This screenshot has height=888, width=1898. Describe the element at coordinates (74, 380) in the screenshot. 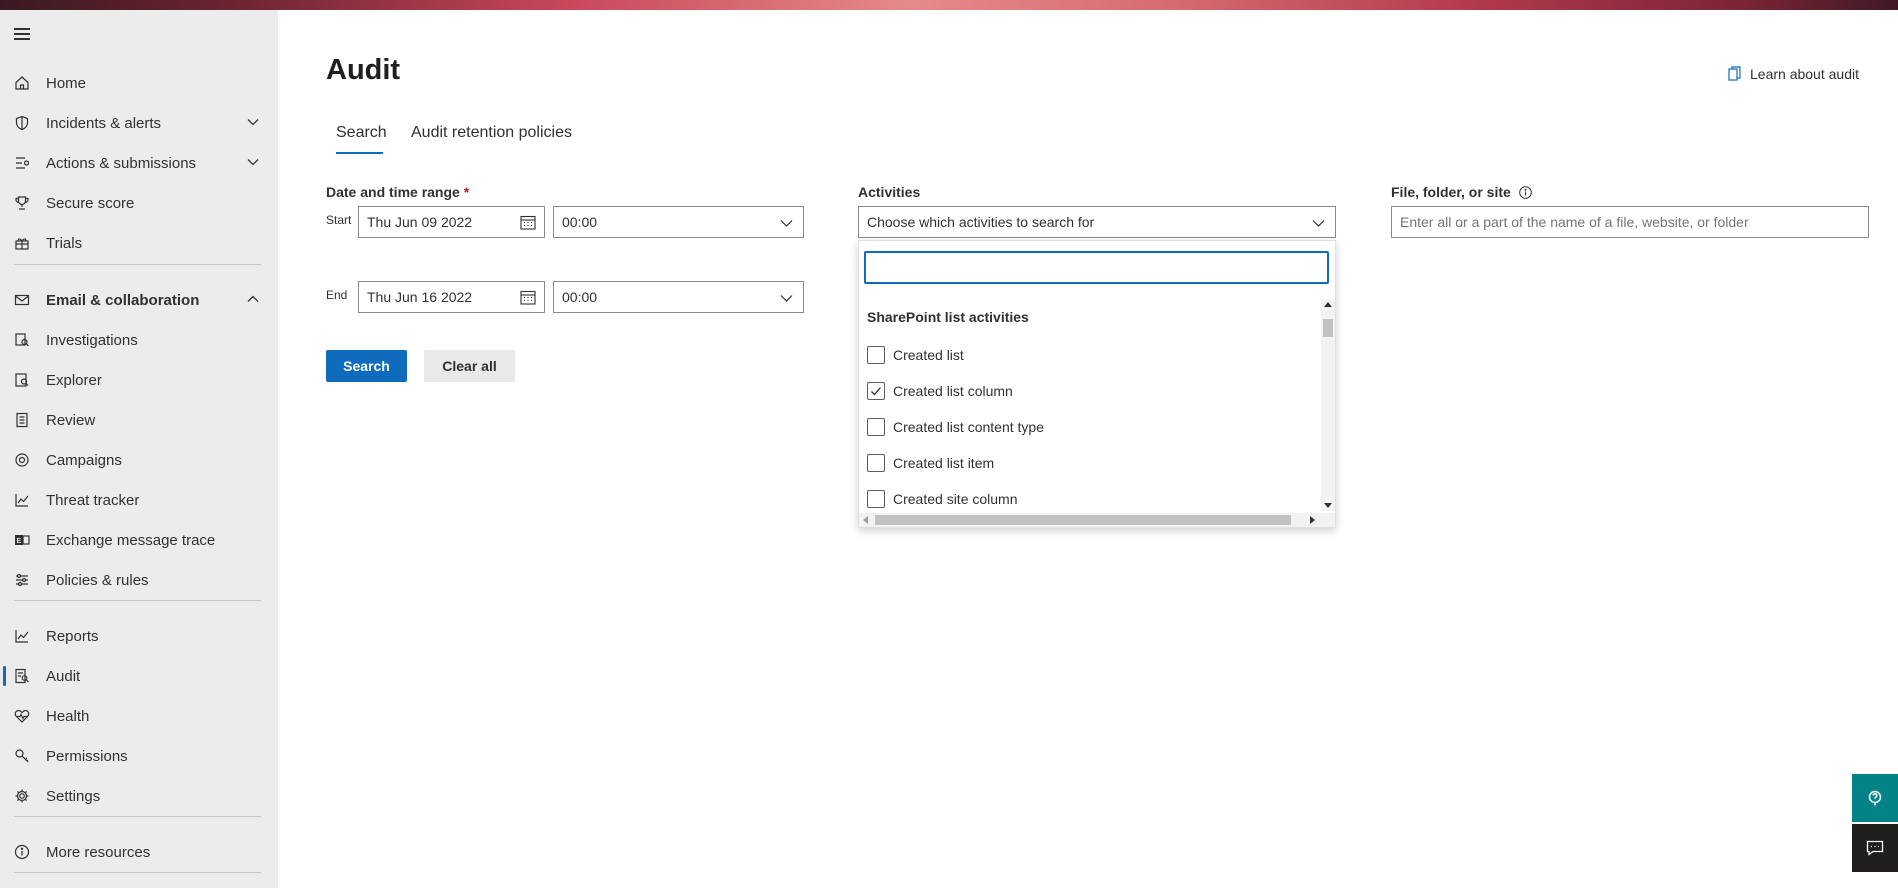

I see `sidebar-item-label: Explorer` at that location.